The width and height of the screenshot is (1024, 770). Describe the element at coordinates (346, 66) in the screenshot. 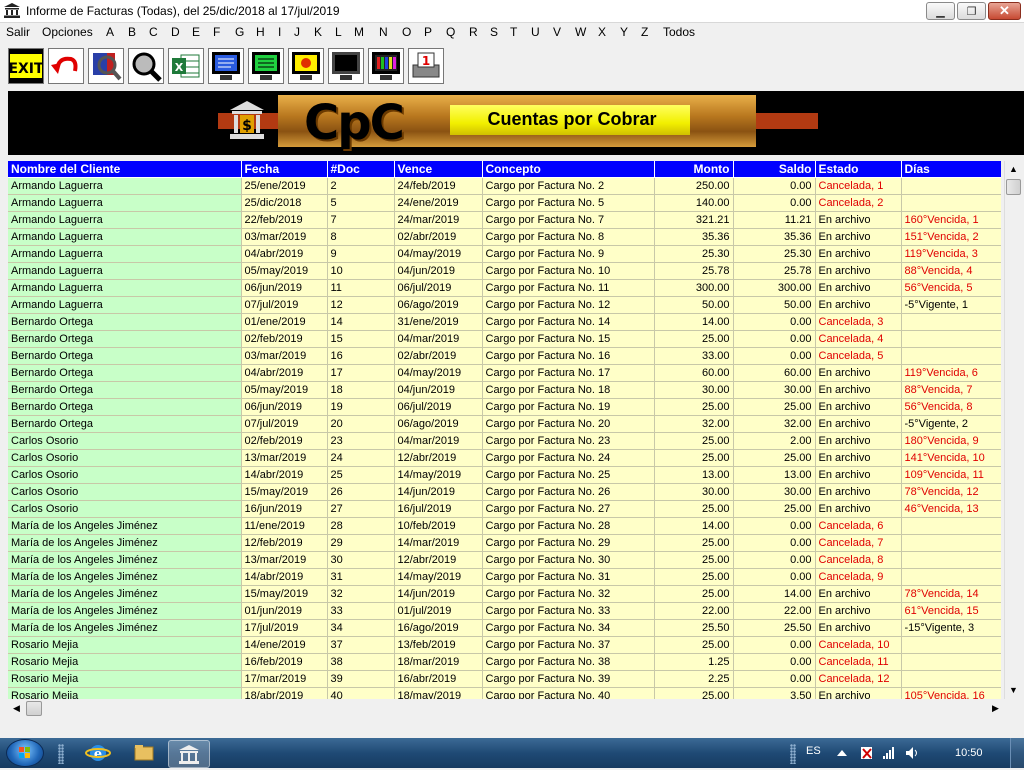

I see `monitor-black-button` at that location.